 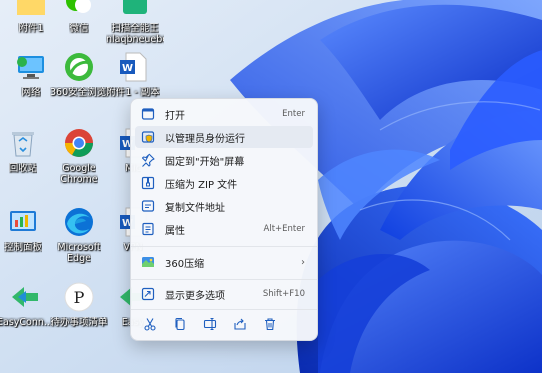 I want to click on menu-item-copy-path: 复制文件地址, so click(x=224, y=206).